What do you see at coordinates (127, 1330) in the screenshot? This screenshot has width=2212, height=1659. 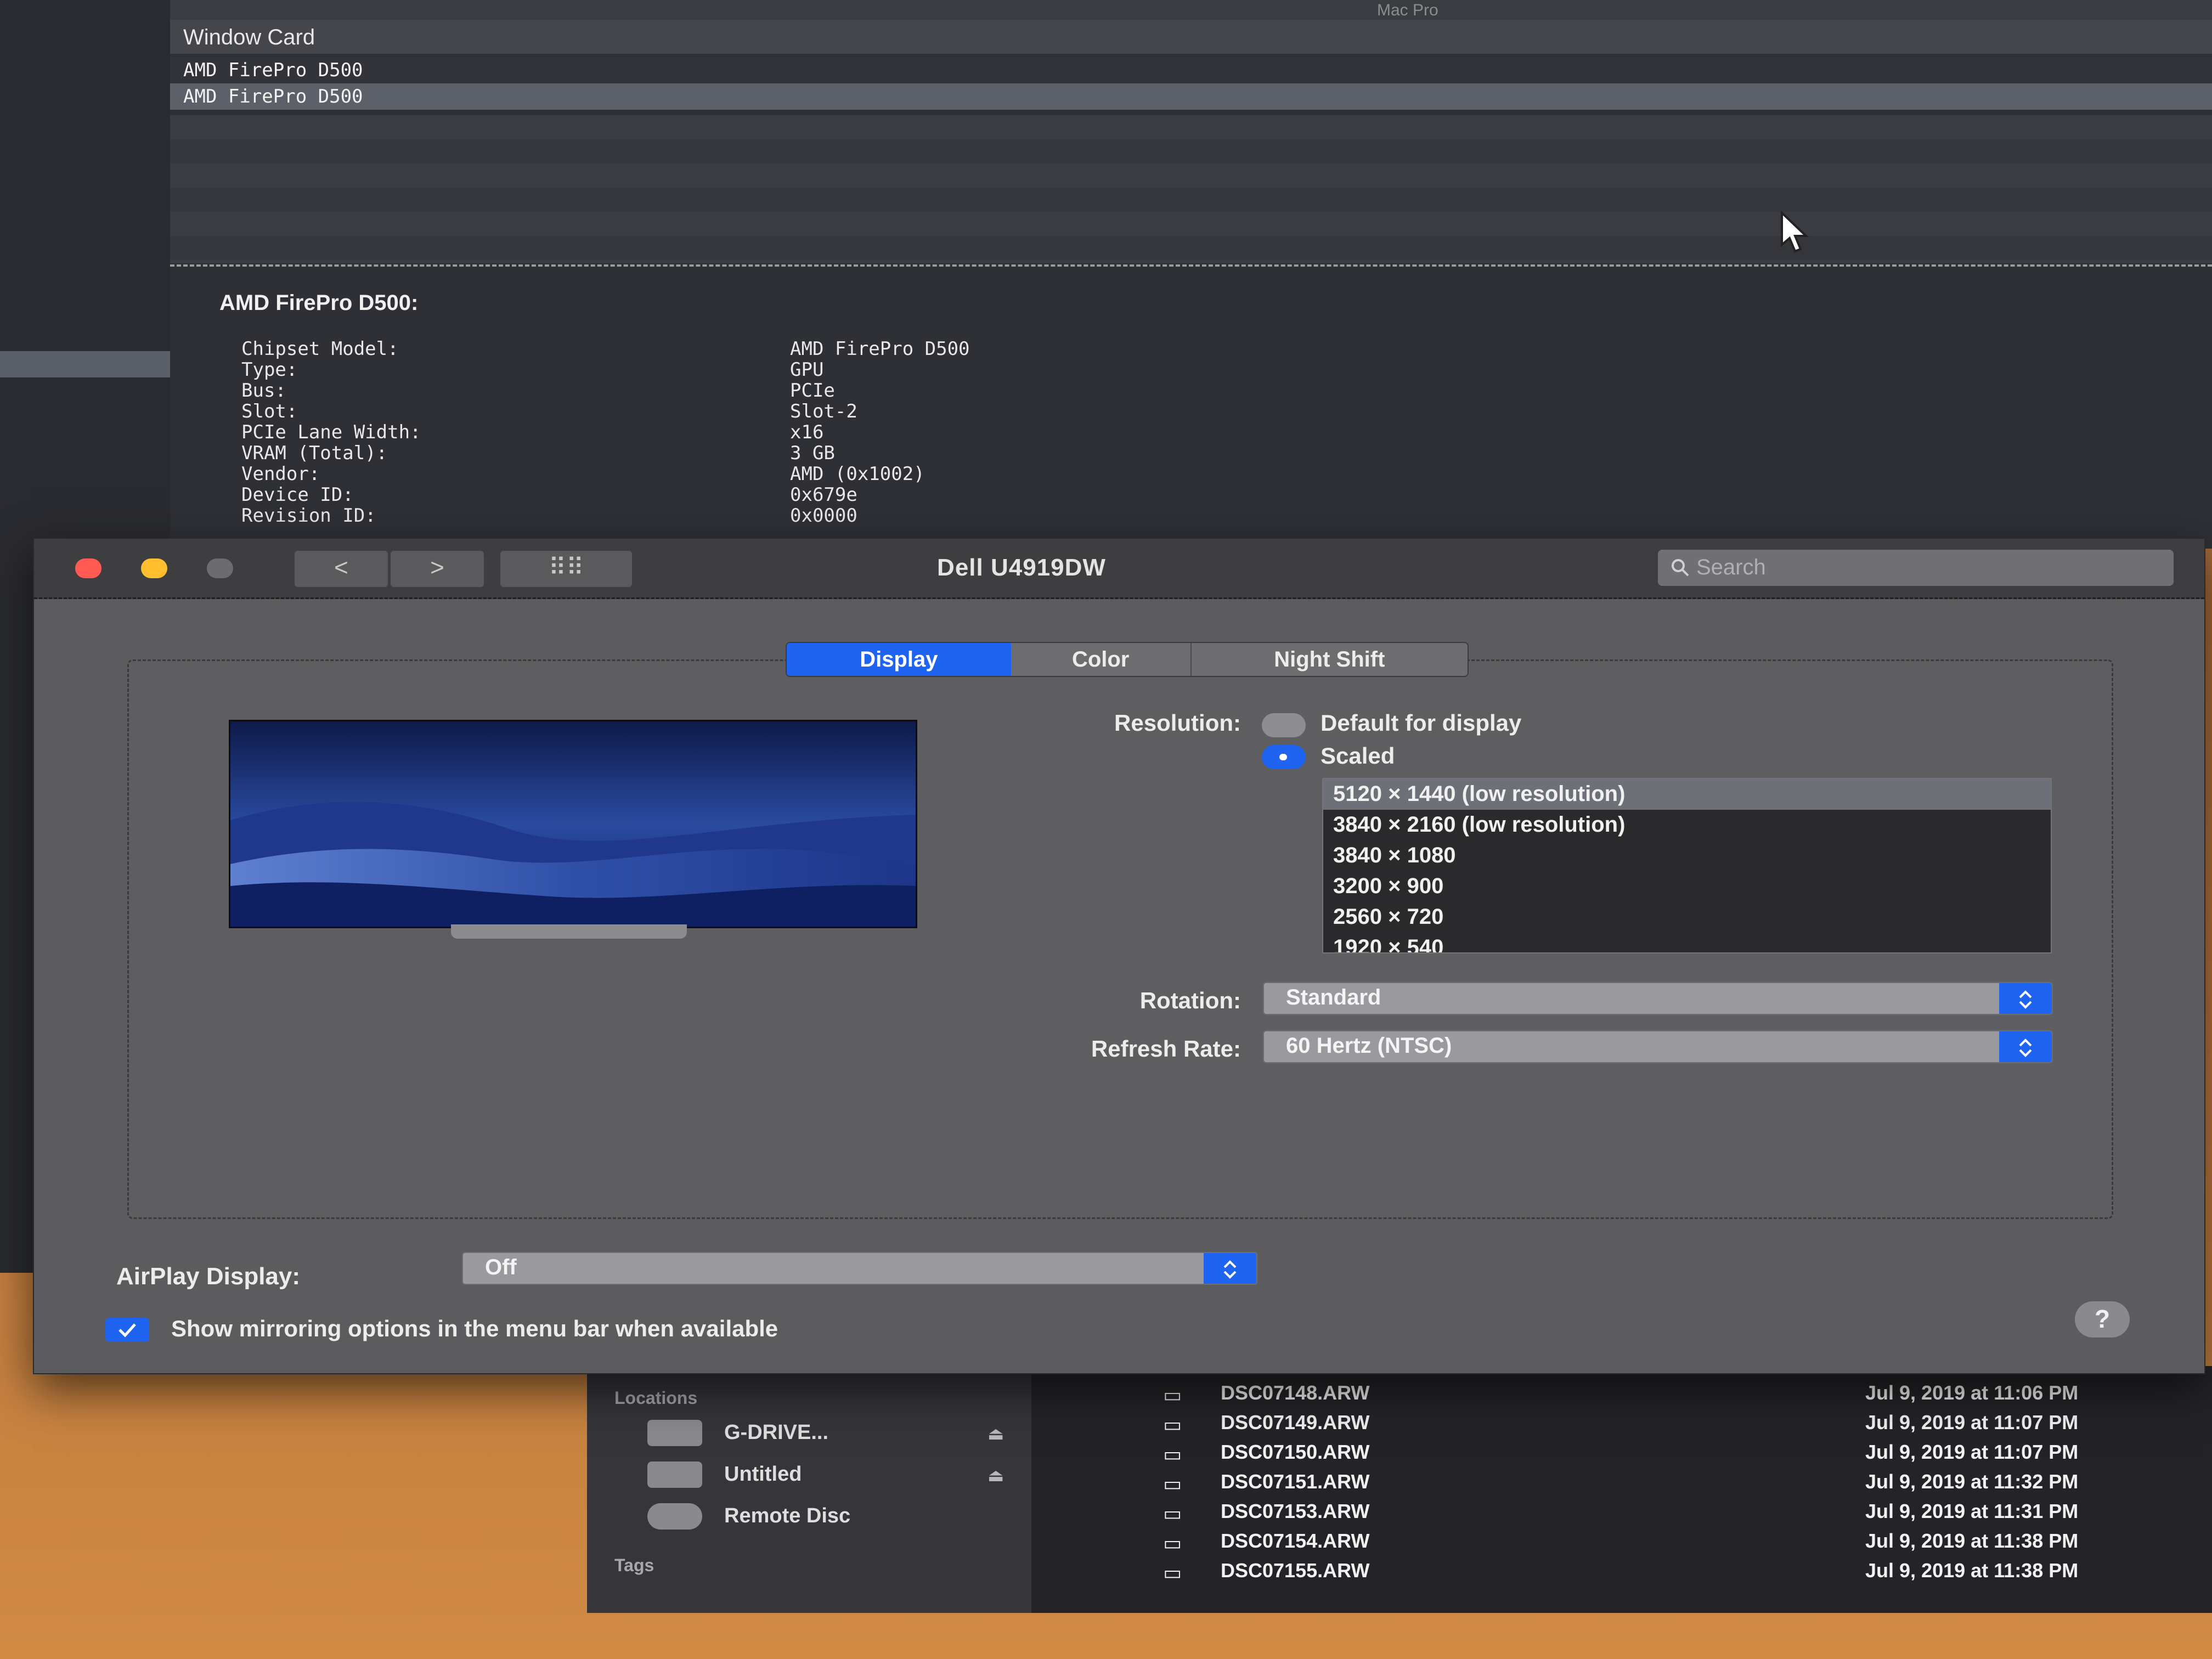 I see `mirroring-checkbox` at bounding box center [127, 1330].